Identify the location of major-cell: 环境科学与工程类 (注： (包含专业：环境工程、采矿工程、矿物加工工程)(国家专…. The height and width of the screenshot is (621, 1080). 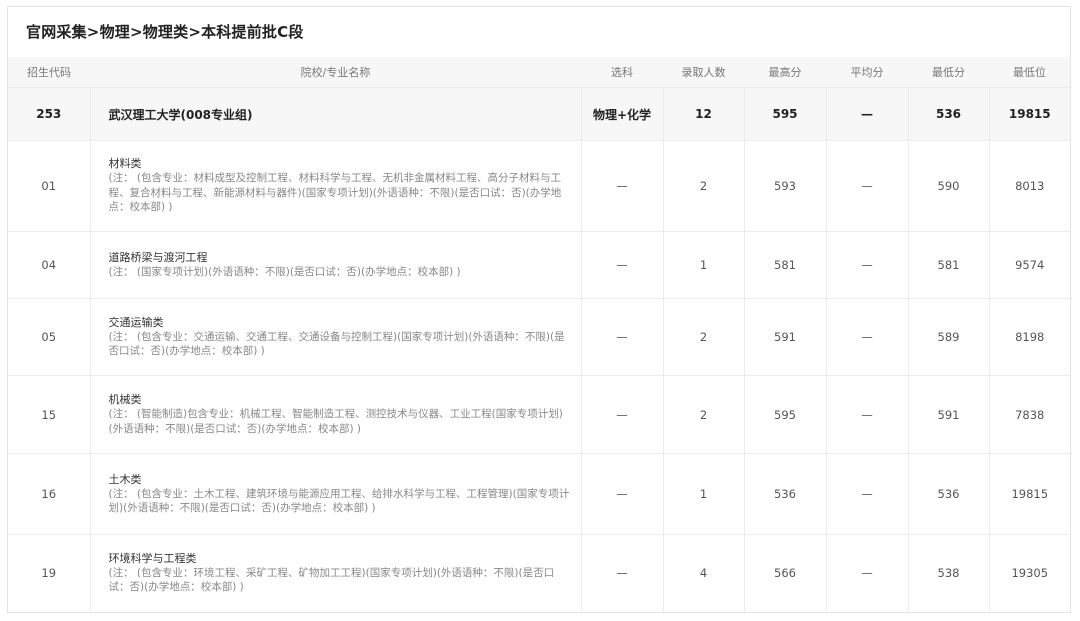
(335, 573).